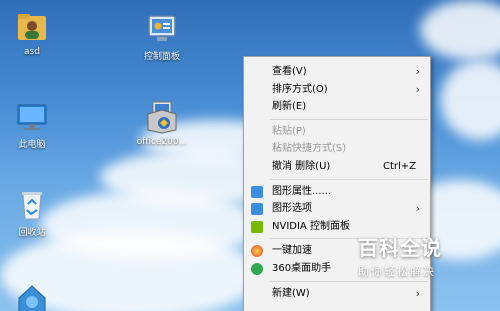 The width and height of the screenshot is (500, 311). I want to click on desktop-icon-user-folder: asd, so click(32, 33).